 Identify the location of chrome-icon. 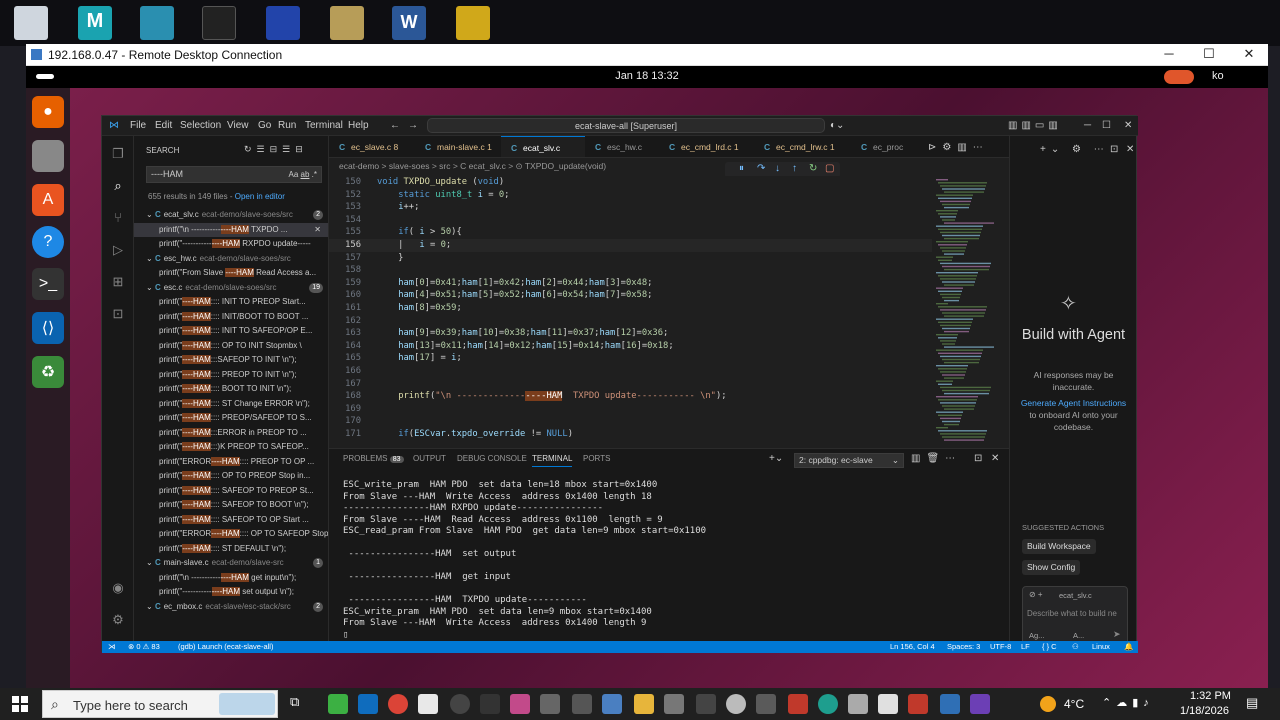
(398, 704).